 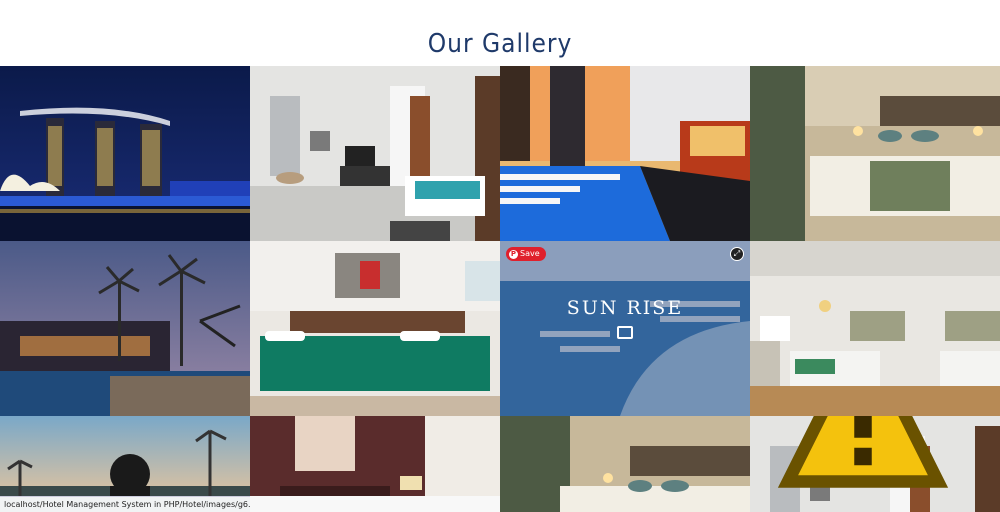 I want to click on expand-icon: ⤢, so click(x=737, y=254).